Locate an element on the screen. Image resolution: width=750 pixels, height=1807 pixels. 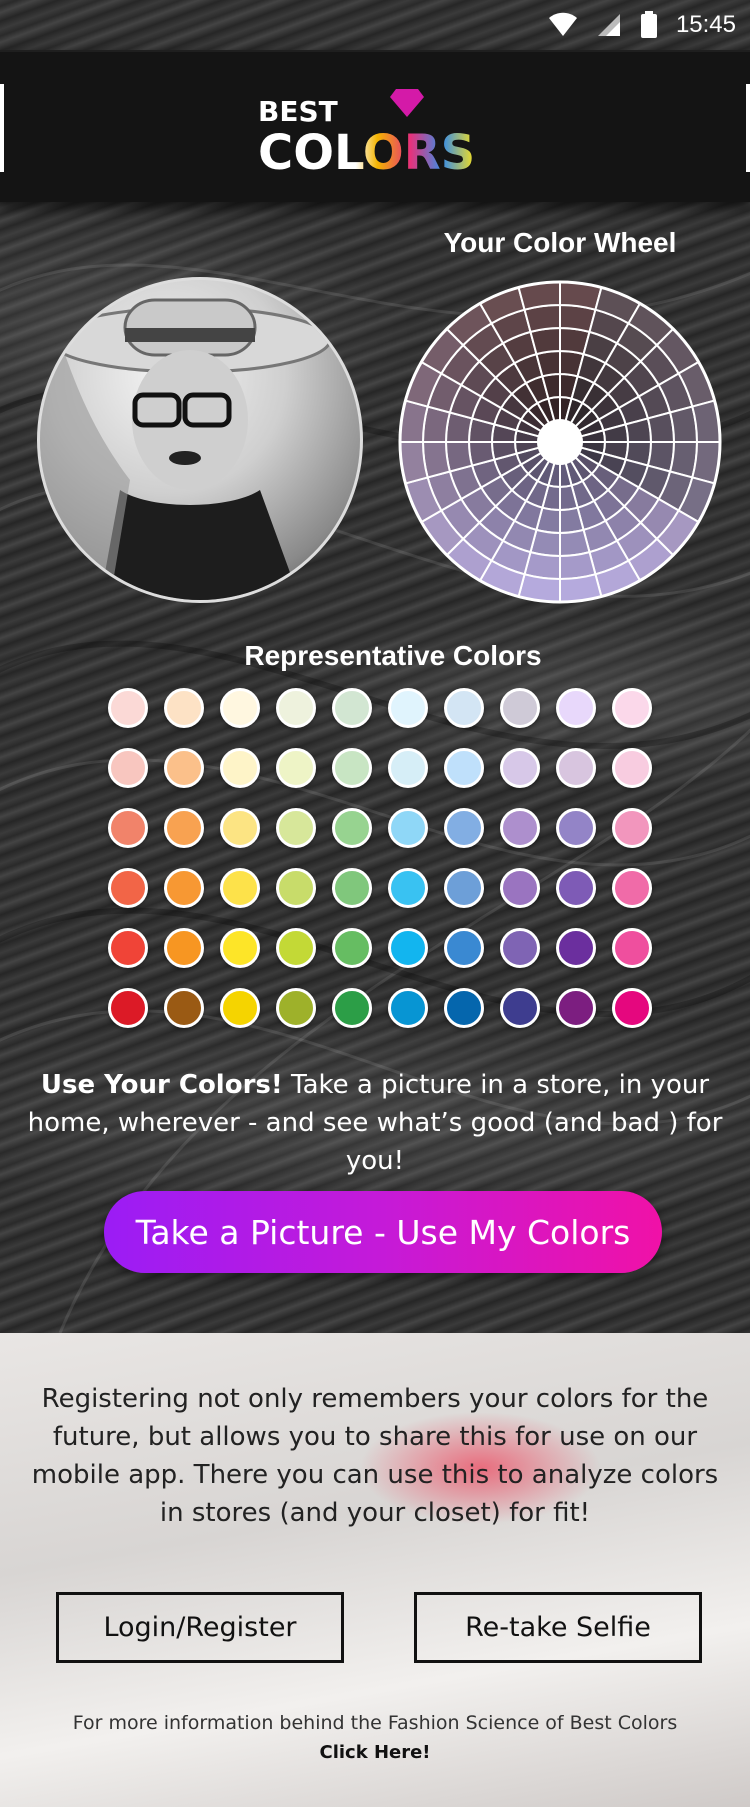
color-wheel is located at coordinates (560, 442).